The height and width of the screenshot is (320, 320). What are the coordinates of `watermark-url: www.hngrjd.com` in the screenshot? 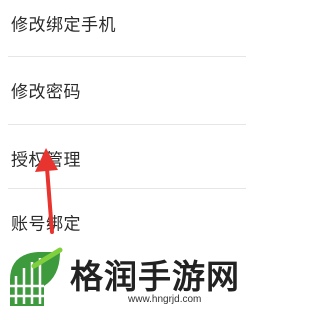 It's located at (165, 299).